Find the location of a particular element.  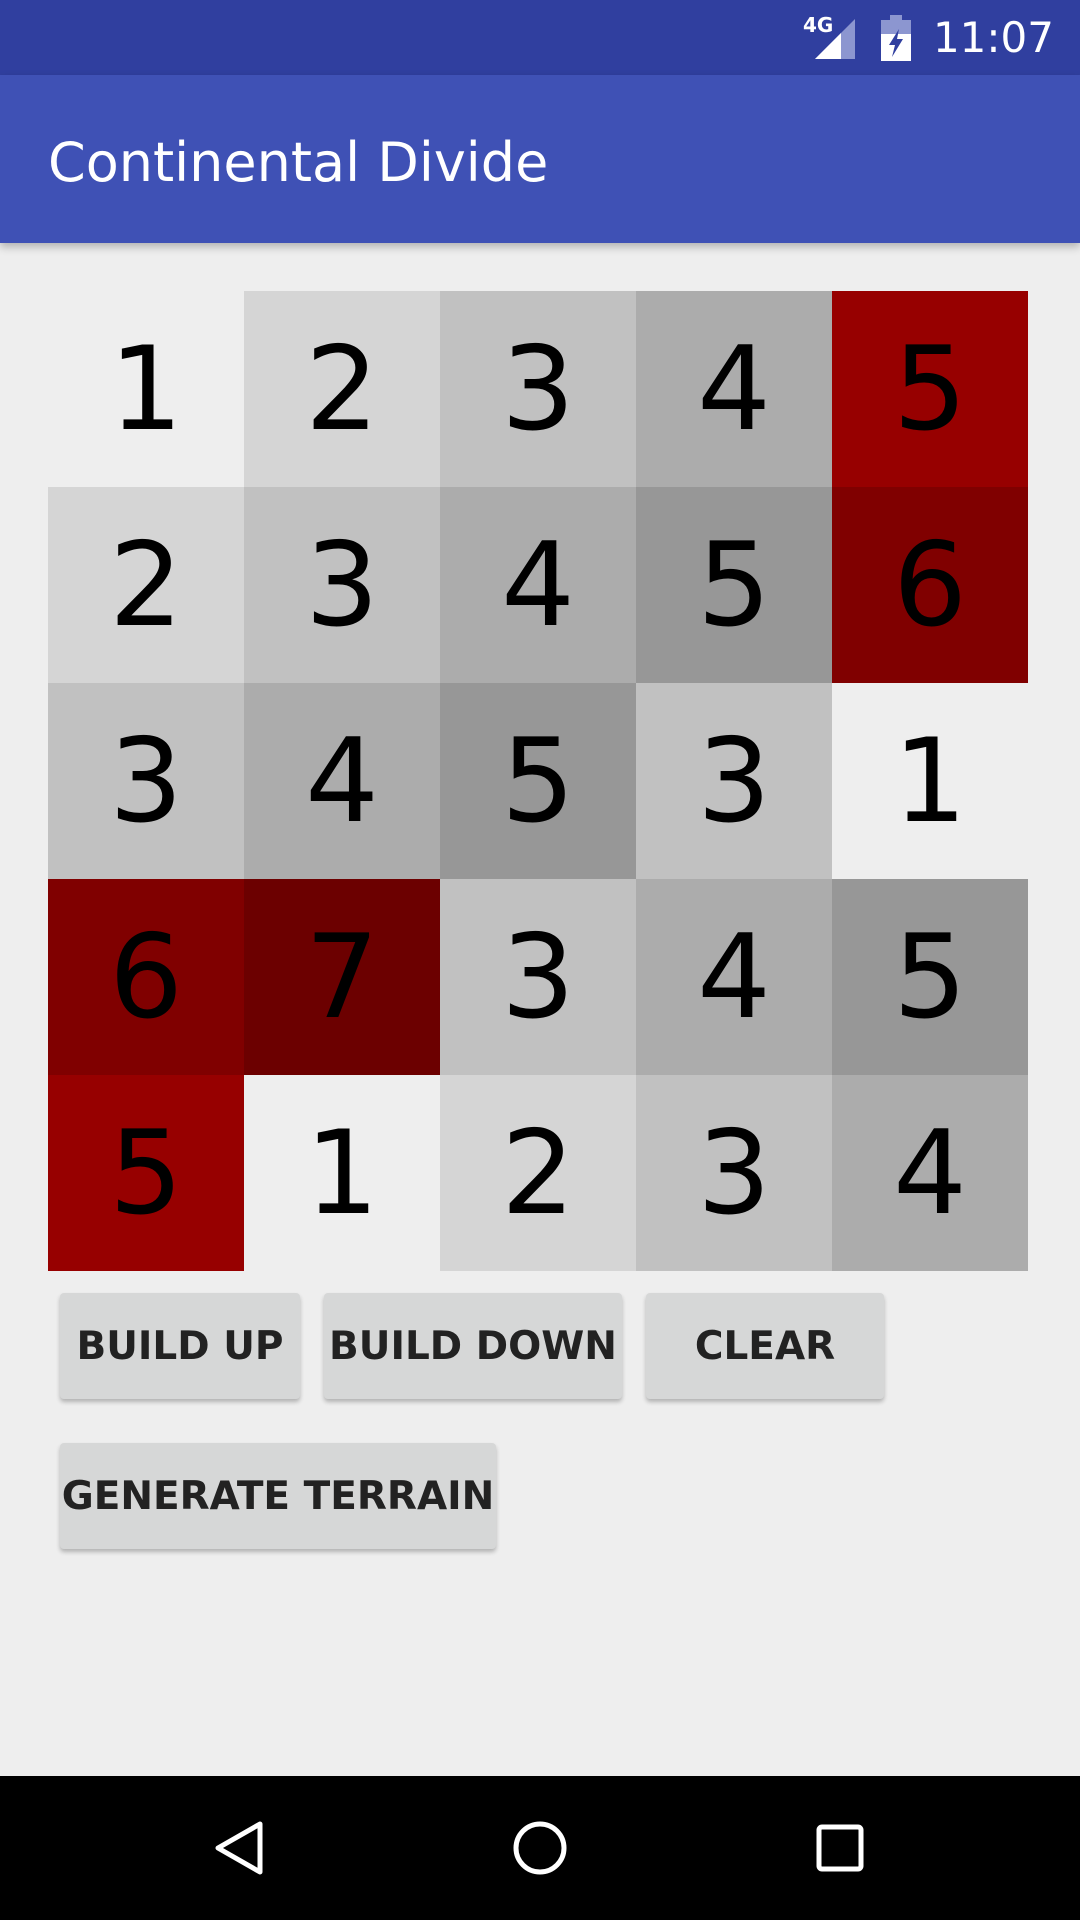

home-icon is located at coordinates (540, 1848).